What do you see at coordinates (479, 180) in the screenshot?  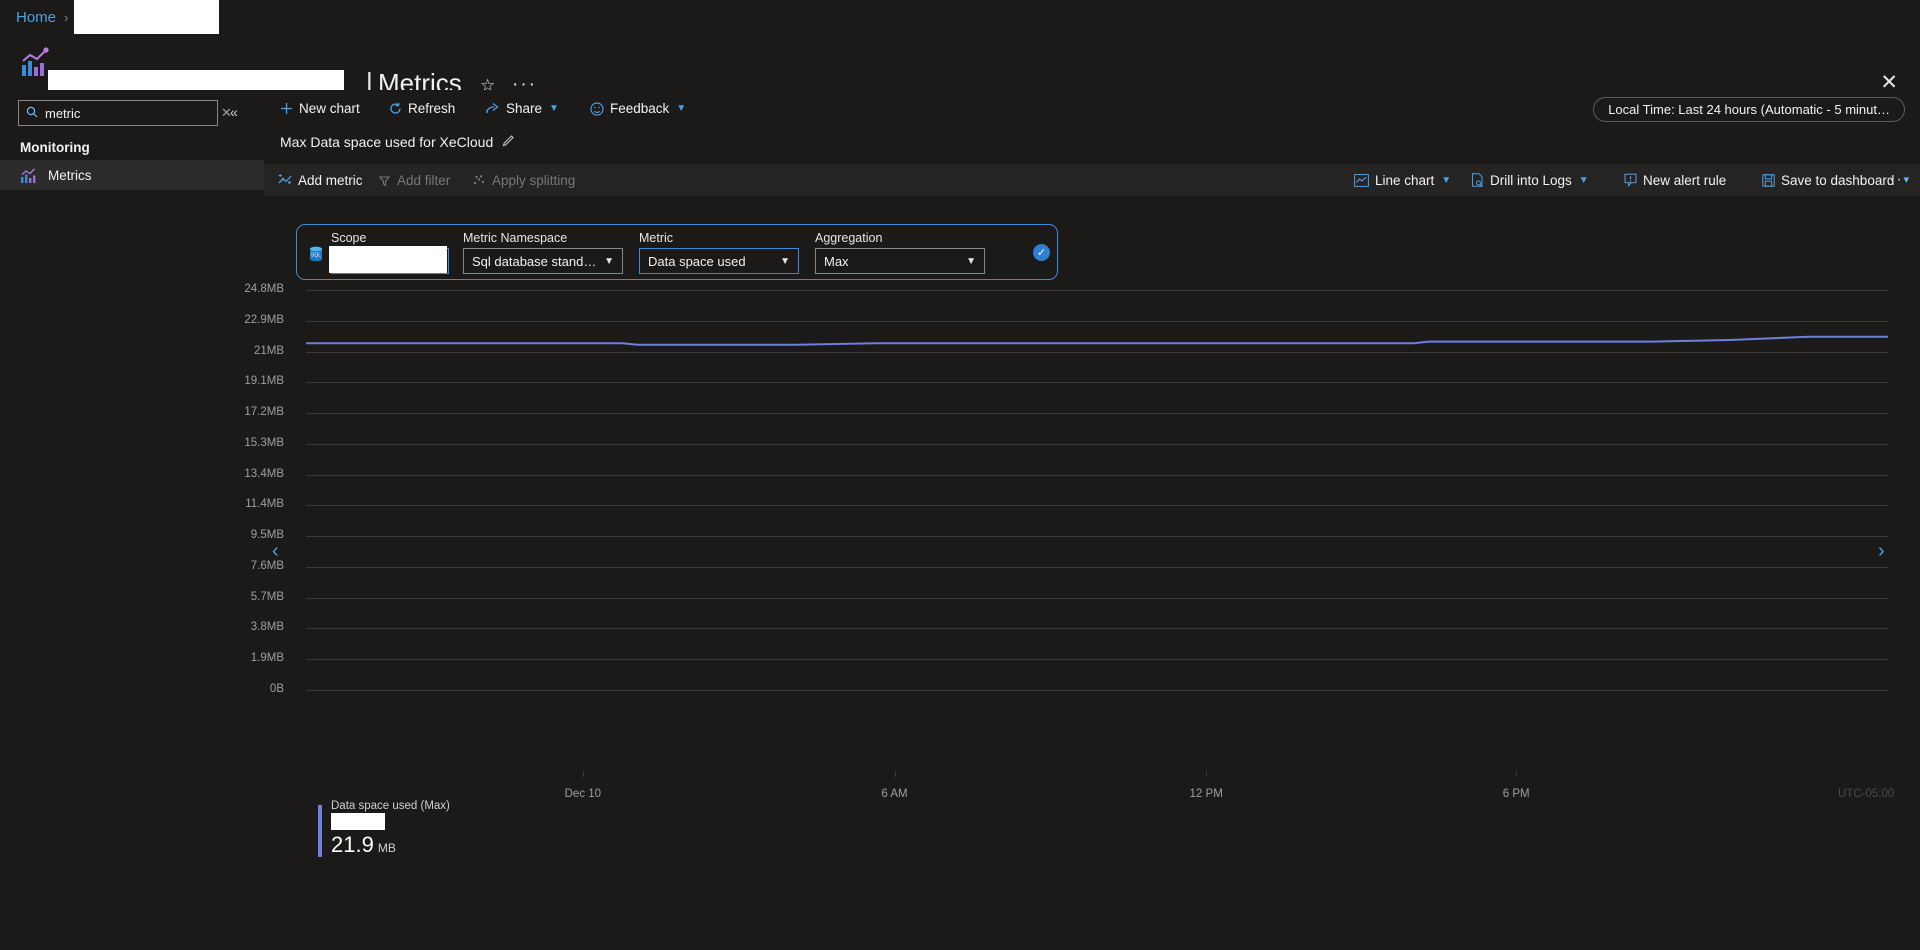 I see `splitting-icon` at bounding box center [479, 180].